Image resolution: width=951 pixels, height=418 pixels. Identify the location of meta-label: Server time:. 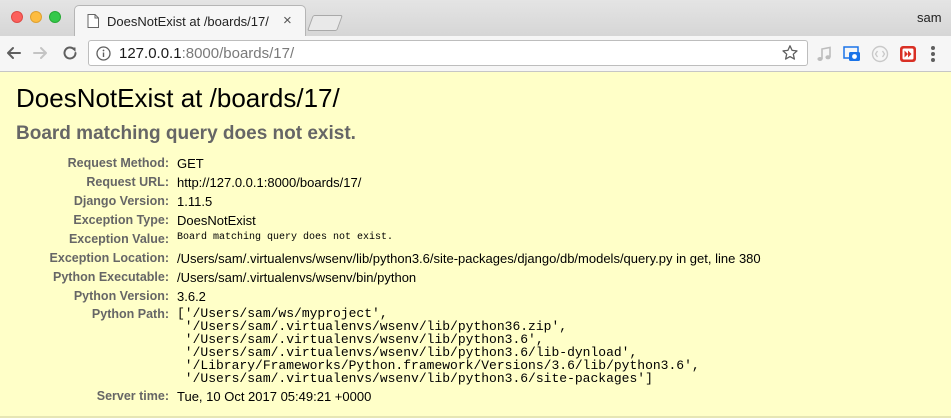
(132, 396).